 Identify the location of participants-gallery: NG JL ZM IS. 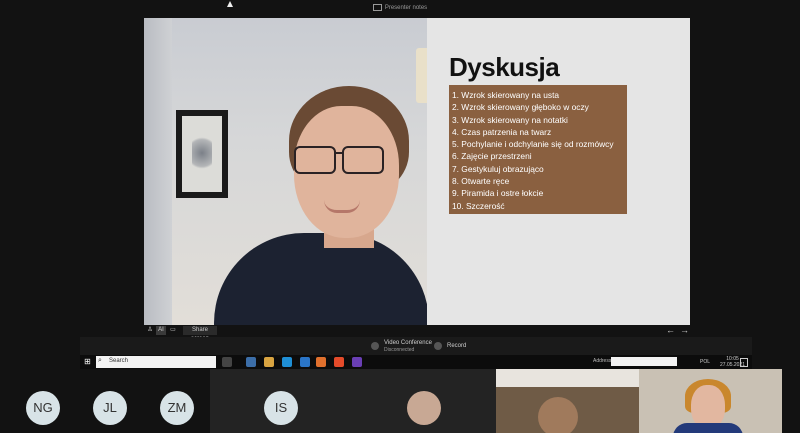
(400, 401).